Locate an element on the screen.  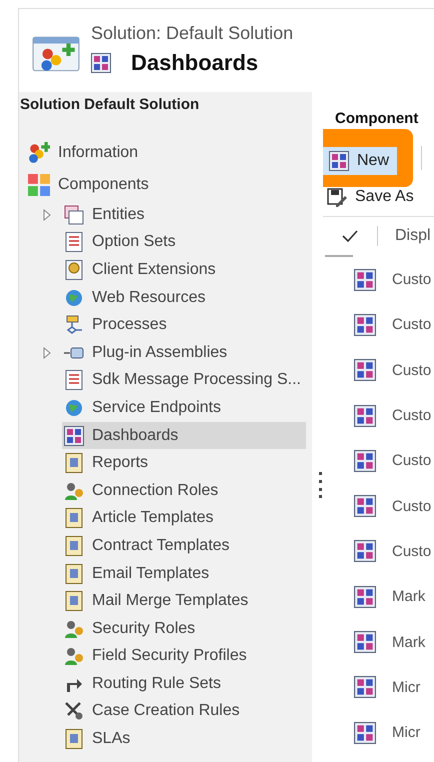
nav-item: Plug-in Assemblies is located at coordinates (184, 352).